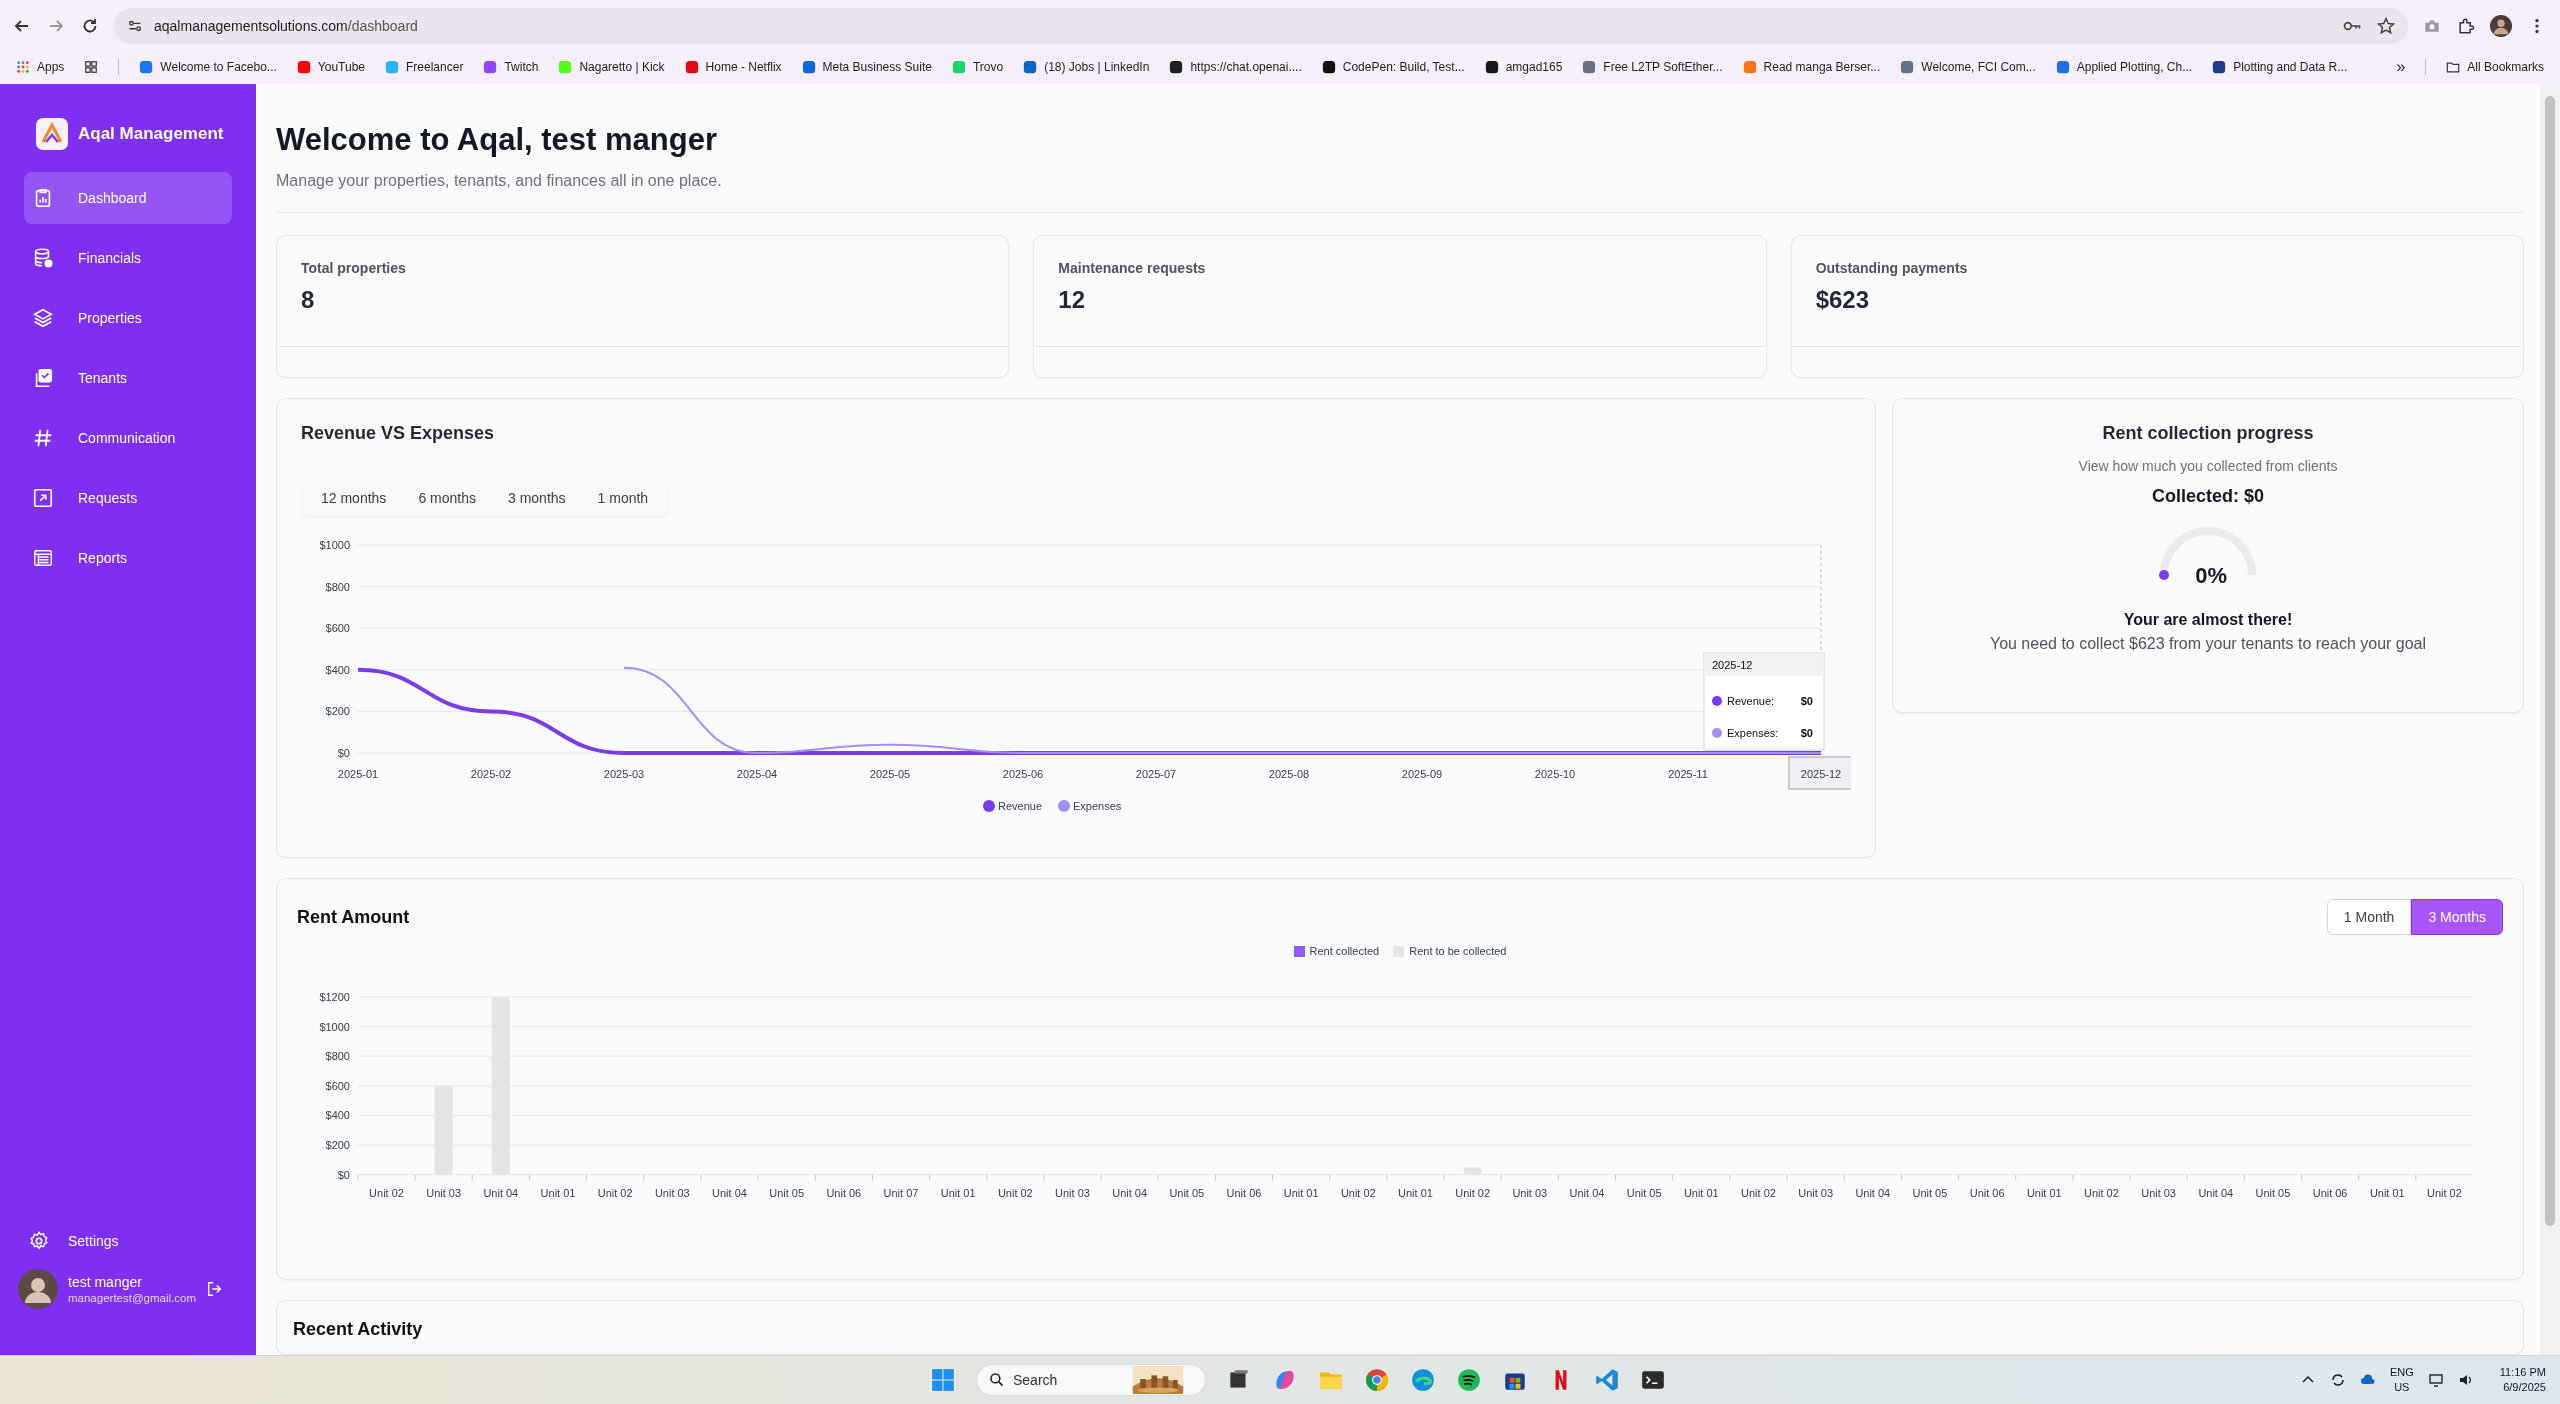 This screenshot has width=2560, height=1404. I want to click on bookmark: Nagaretto | Kick, so click(611, 67).